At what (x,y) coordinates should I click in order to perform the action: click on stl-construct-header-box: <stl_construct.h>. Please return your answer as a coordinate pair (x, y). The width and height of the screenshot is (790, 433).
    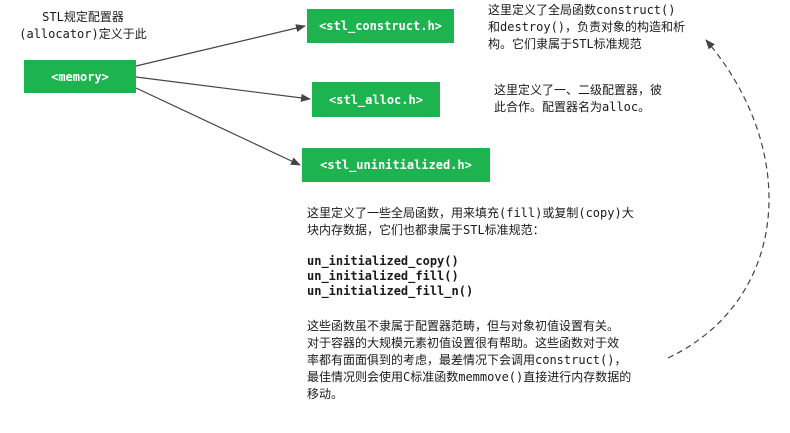
    Looking at the image, I should click on (380, 26).